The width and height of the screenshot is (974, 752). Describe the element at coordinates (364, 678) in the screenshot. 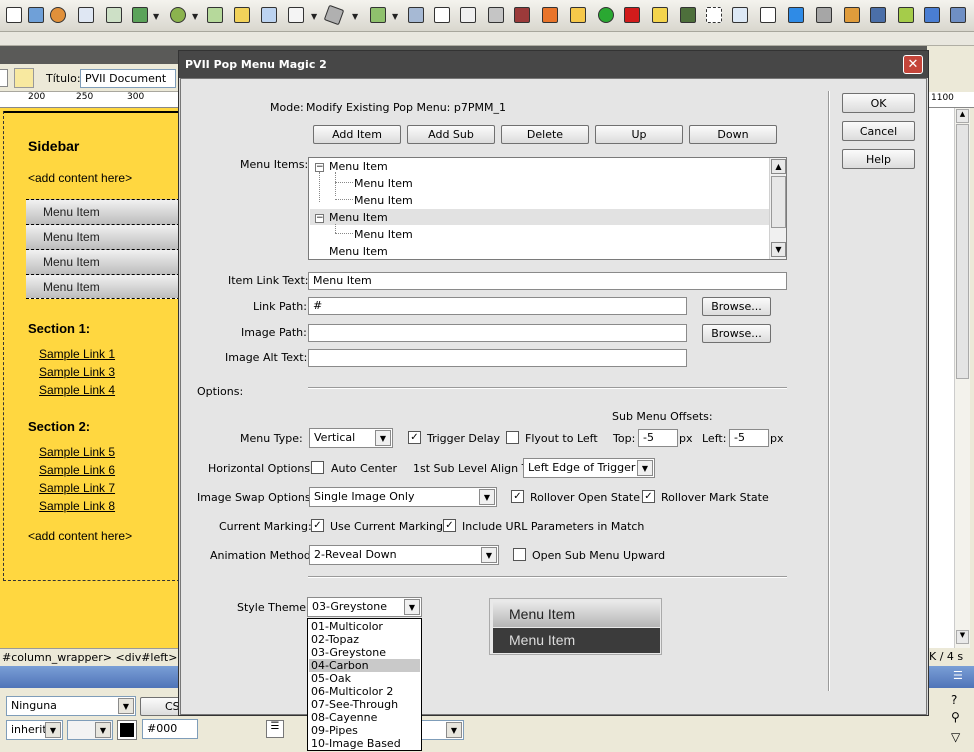

I see `theme-option: 05-Oak` at that location.